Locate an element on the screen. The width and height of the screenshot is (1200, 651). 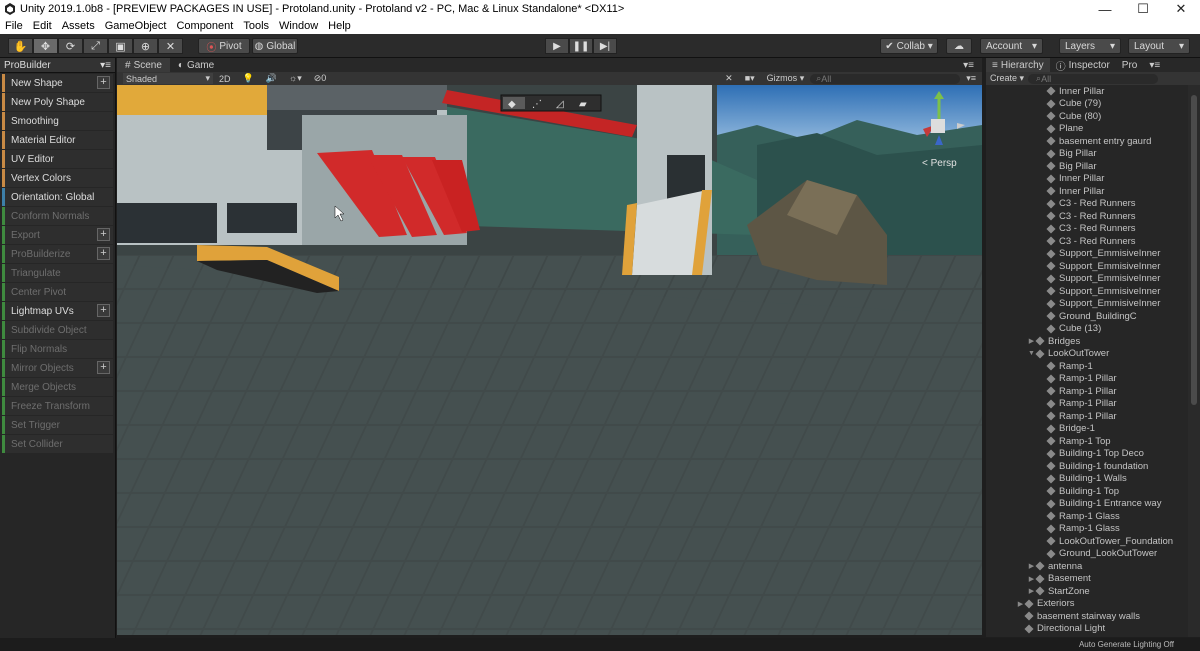
tab-game: ◐ Game is located at coordinates (196, 65).